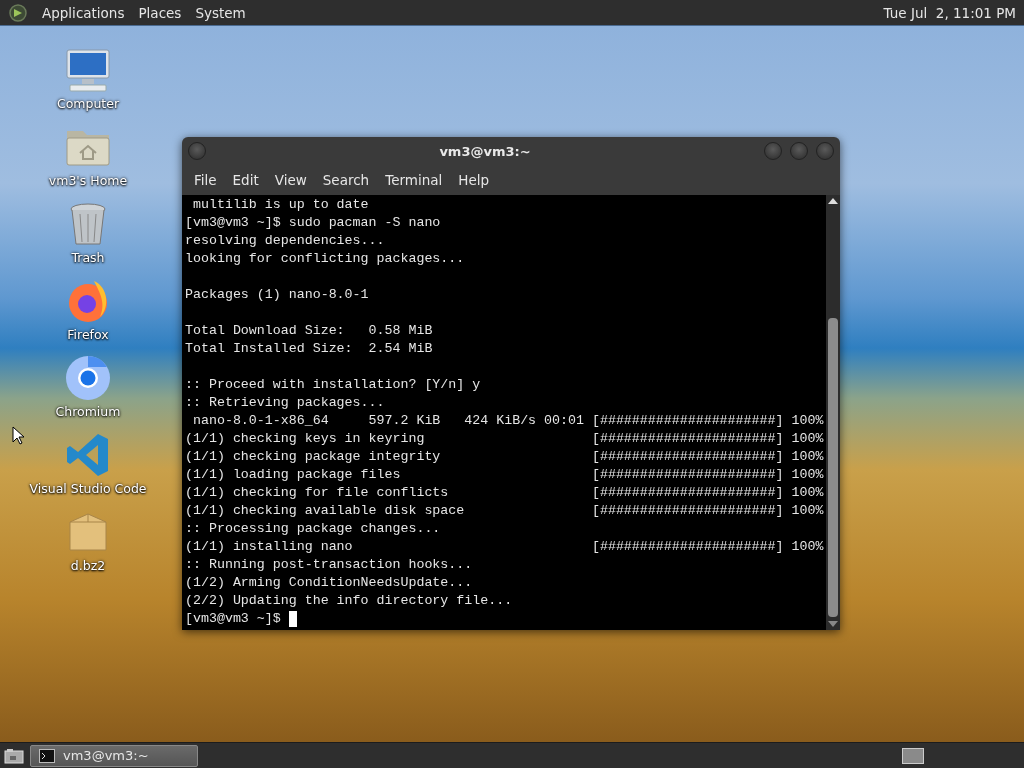 The image size is (1024, 768). Describe the element at coordinates (474, 180) in the screenshot. I see `menu-item: Help` at that location.